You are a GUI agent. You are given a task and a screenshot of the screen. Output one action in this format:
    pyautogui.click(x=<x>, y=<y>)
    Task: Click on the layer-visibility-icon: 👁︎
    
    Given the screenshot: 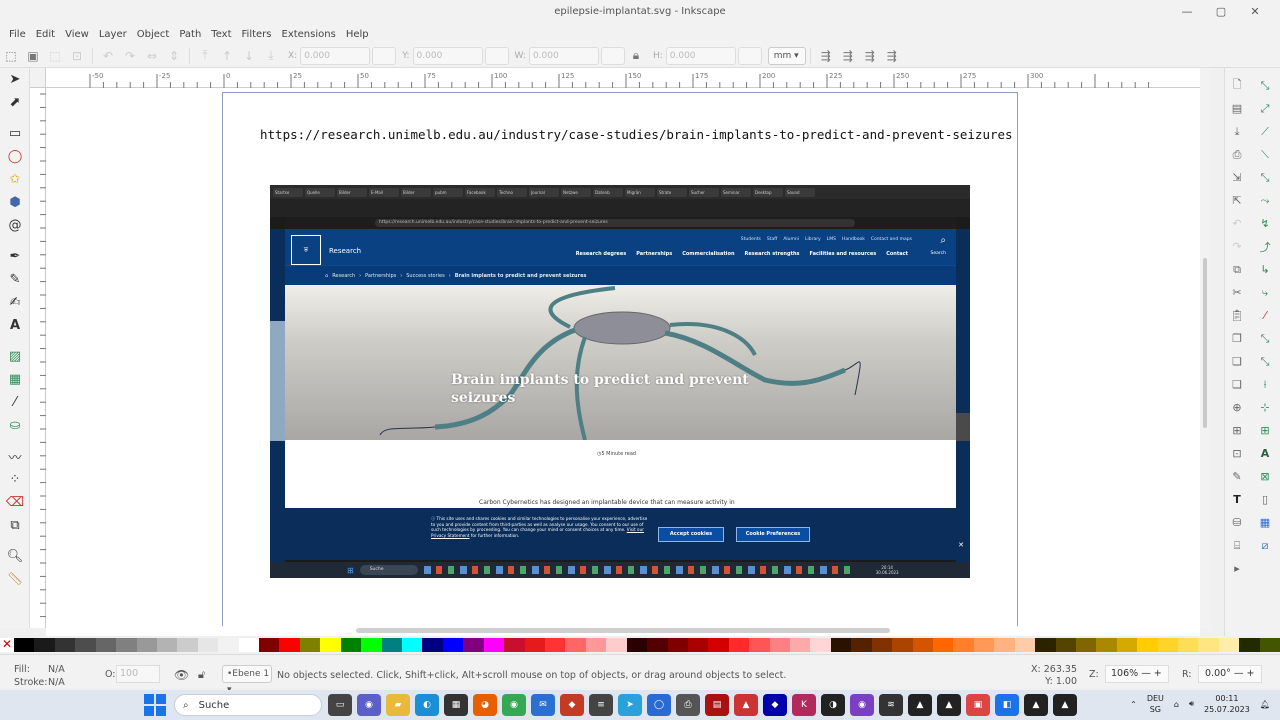 What is the action you would take?
    pyautogui.click(x=181, y=675)
    